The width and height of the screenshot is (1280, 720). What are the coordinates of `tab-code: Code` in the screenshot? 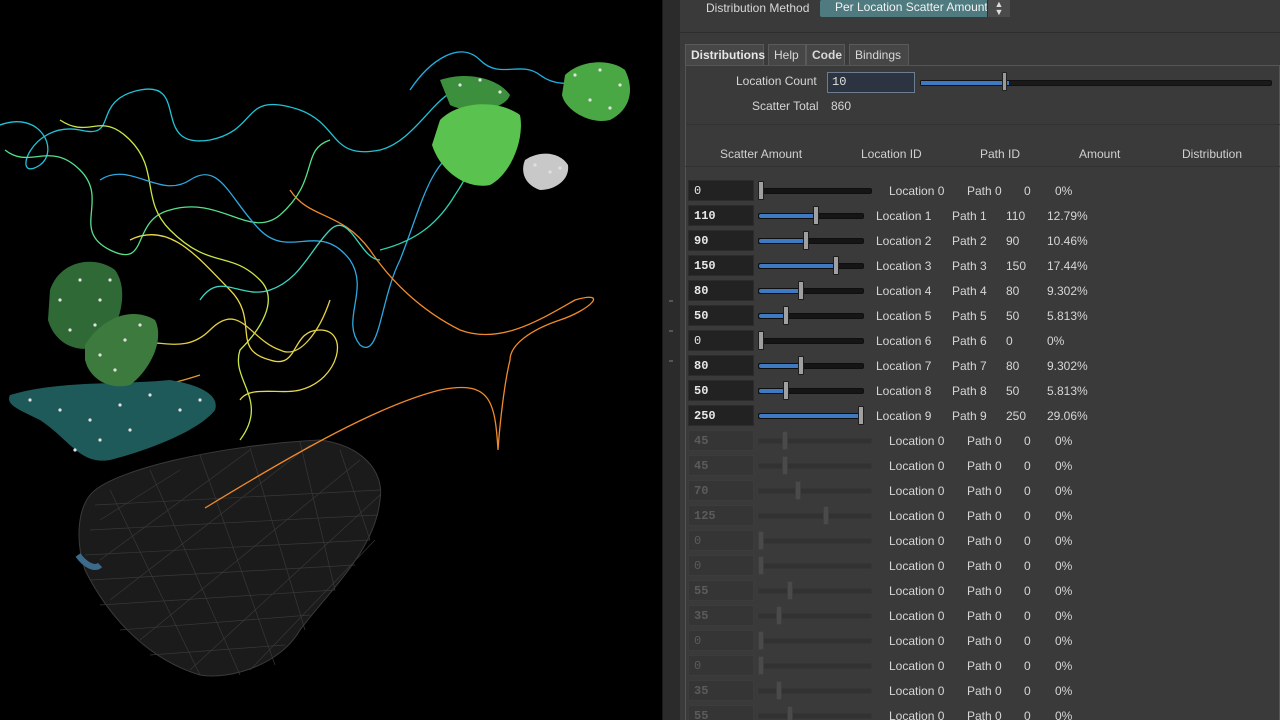 It's located at (825, 54).